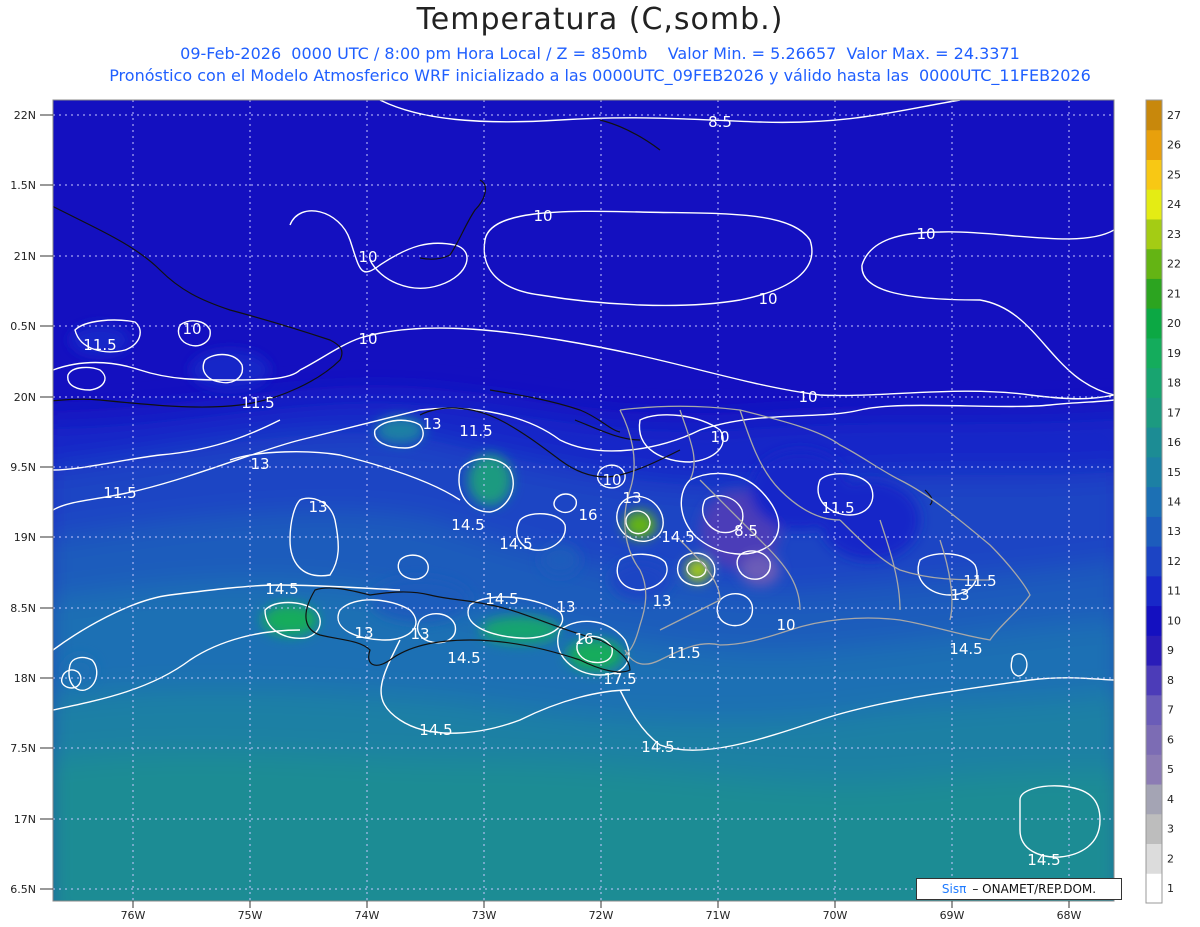 The height and width of the screenshot is (927, 1200). I want to click on lat-tick-label: 18N, so click(25, 678).